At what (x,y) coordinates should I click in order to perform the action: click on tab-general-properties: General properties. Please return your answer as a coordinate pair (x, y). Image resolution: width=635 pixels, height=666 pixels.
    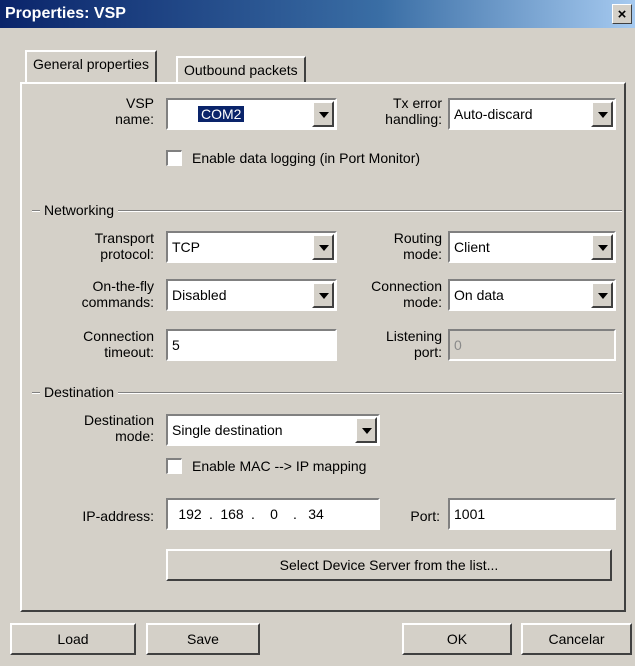
    Looking at the image, I should click on (91, 66).